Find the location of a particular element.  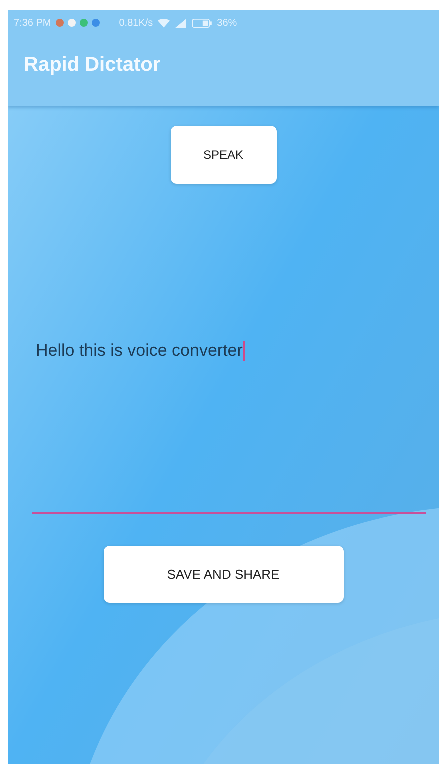

network-speed: 0.81K/s is located at coordinates (136, 23).